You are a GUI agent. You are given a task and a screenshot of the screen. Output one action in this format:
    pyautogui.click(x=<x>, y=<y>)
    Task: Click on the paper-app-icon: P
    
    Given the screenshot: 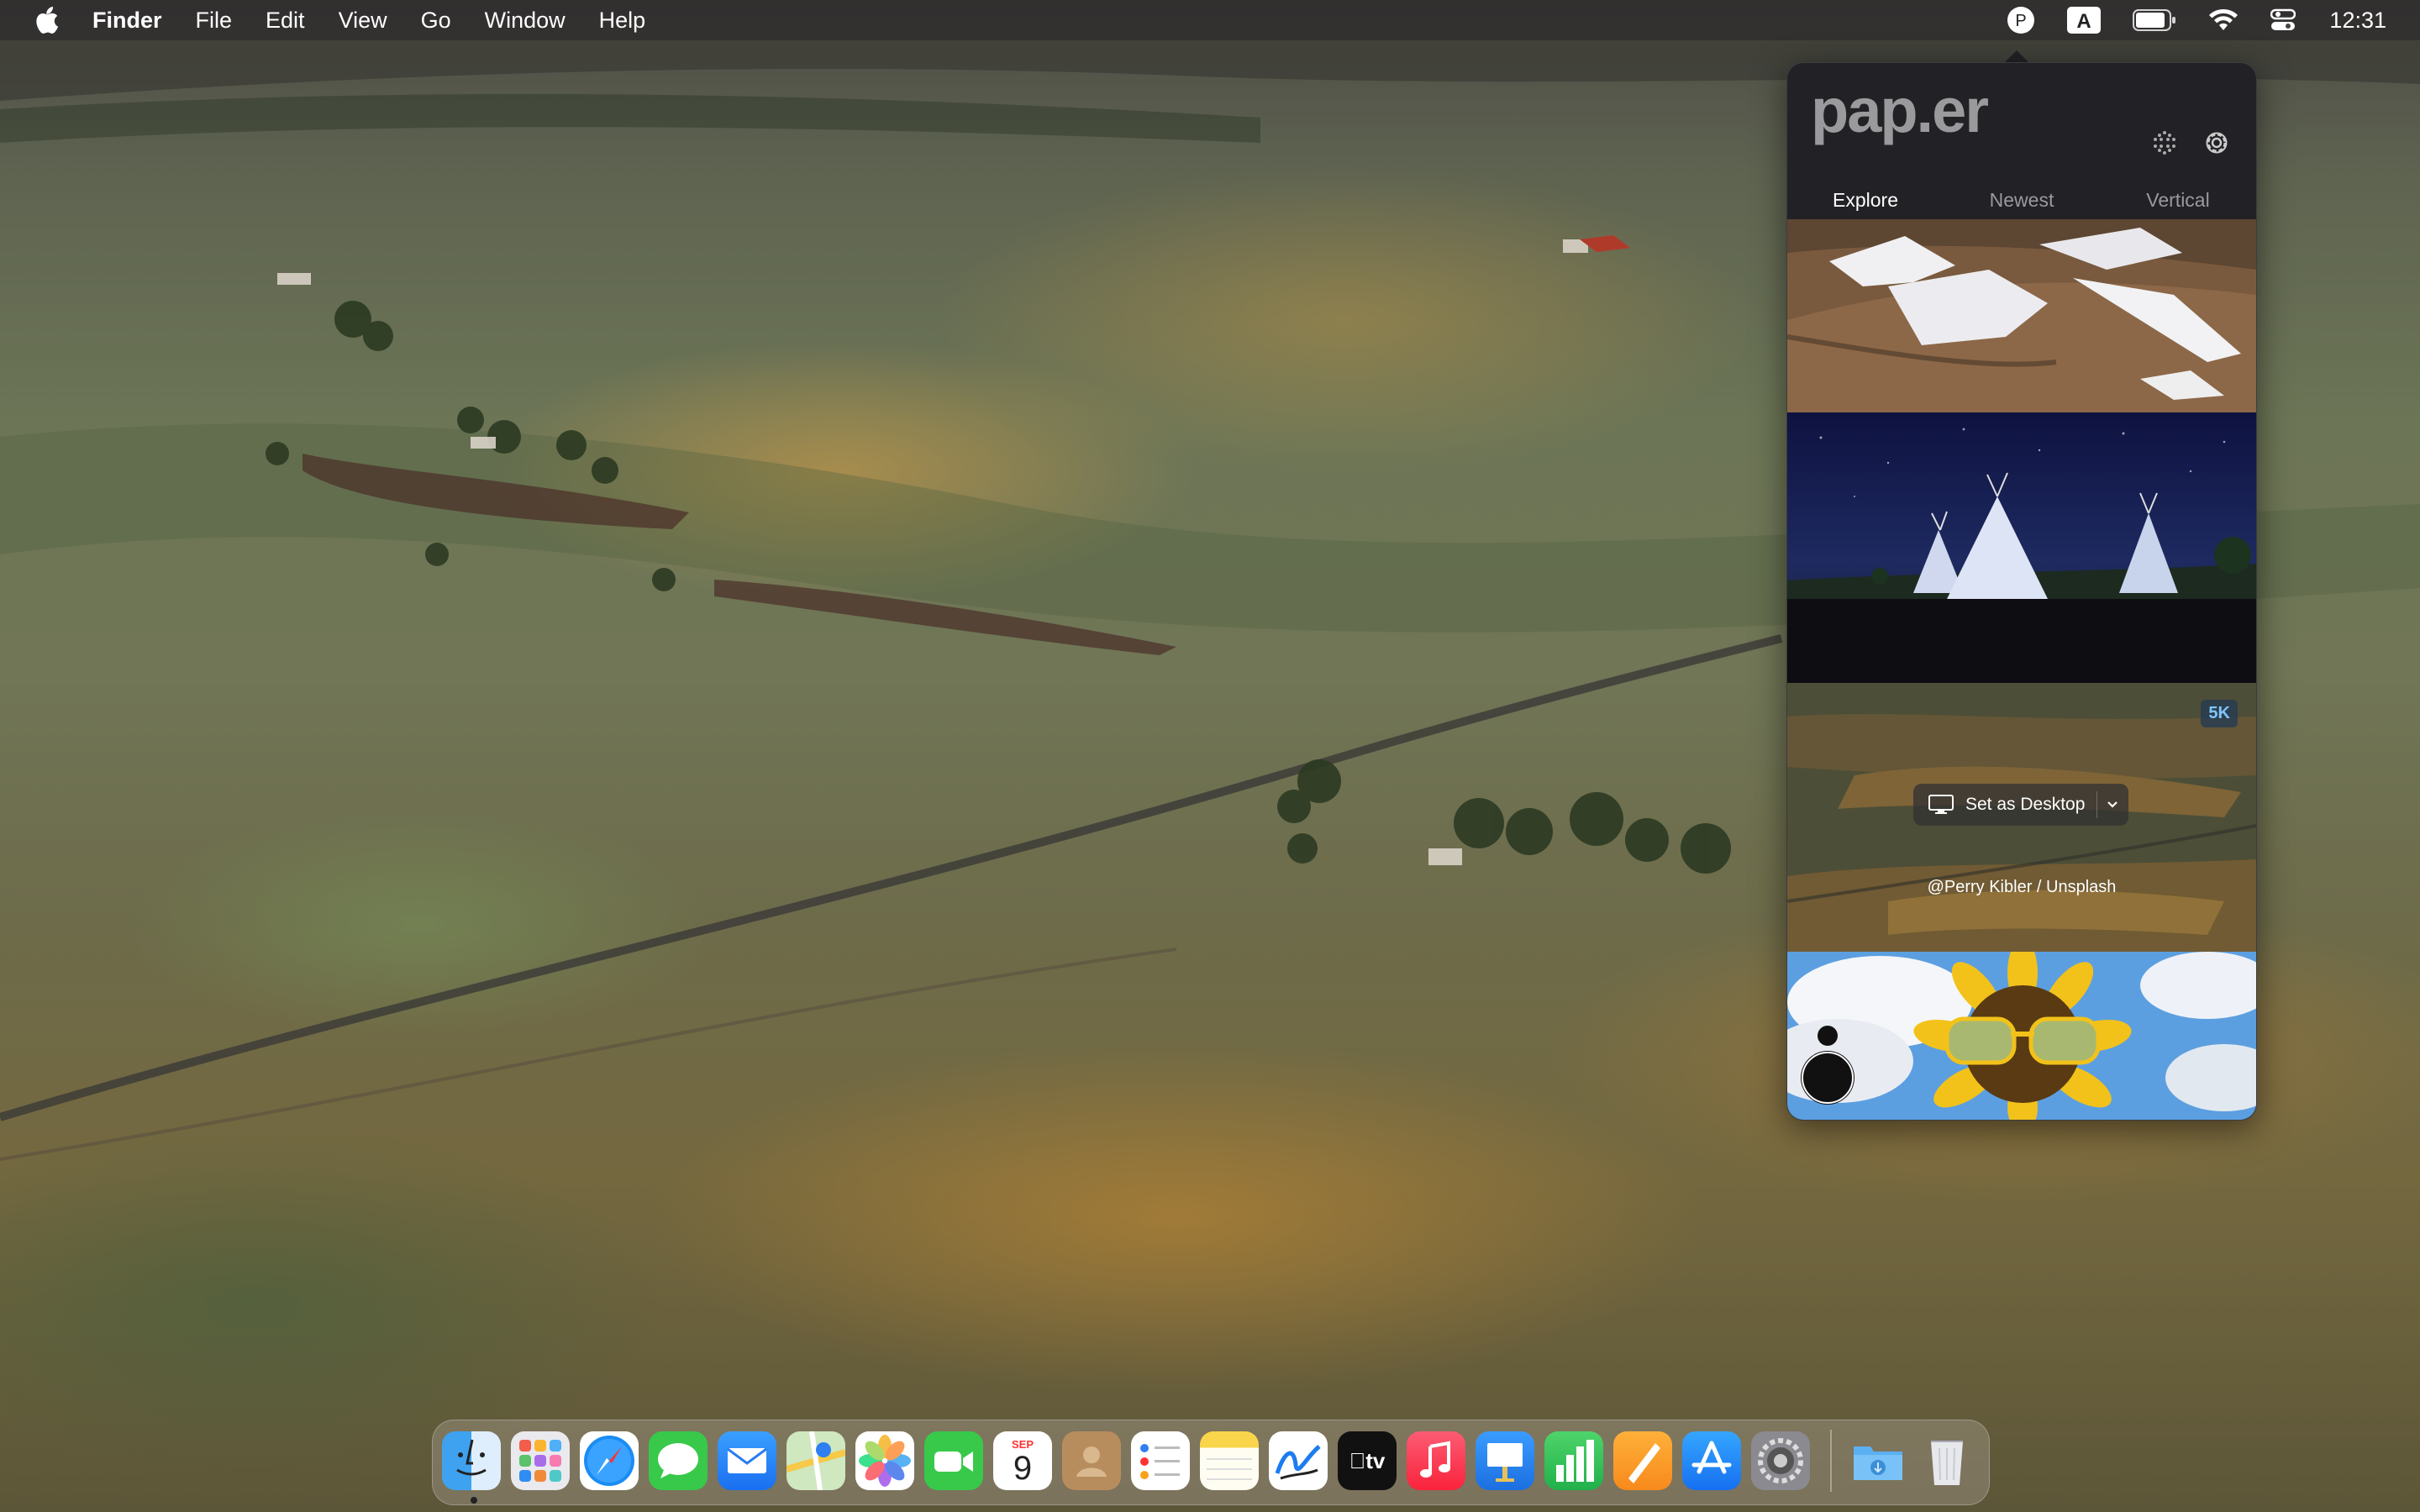 What is the action you would take?
    pyautogui.click(x=2021, y=20)
    